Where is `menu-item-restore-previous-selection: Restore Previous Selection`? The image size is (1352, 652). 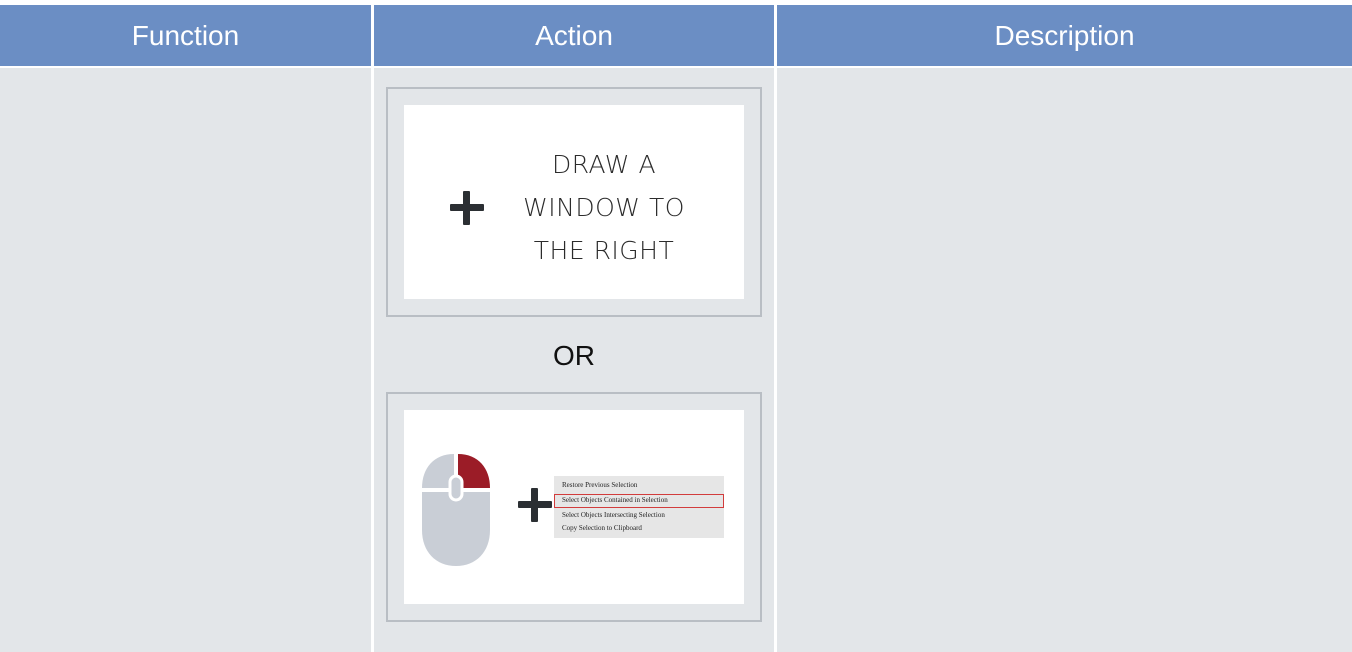
menu-item-restore-previous-selection: Restore Previous Selection is located at coordinates (600, 485).